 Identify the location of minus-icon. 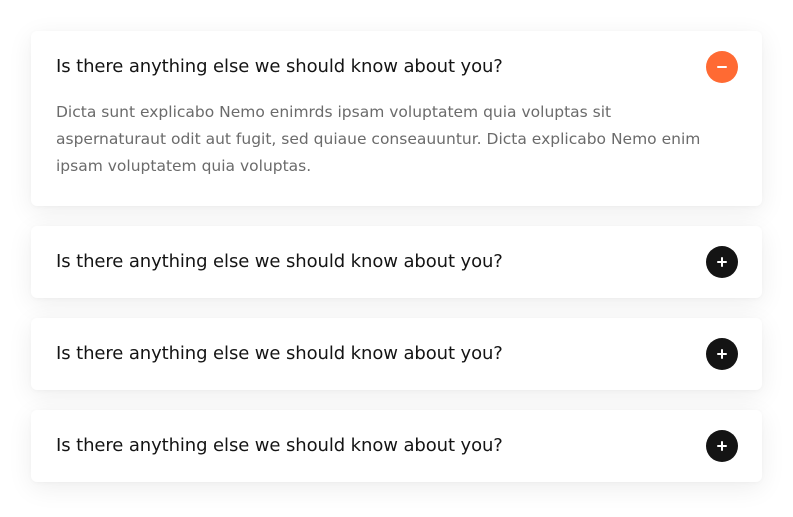
(722, 67).